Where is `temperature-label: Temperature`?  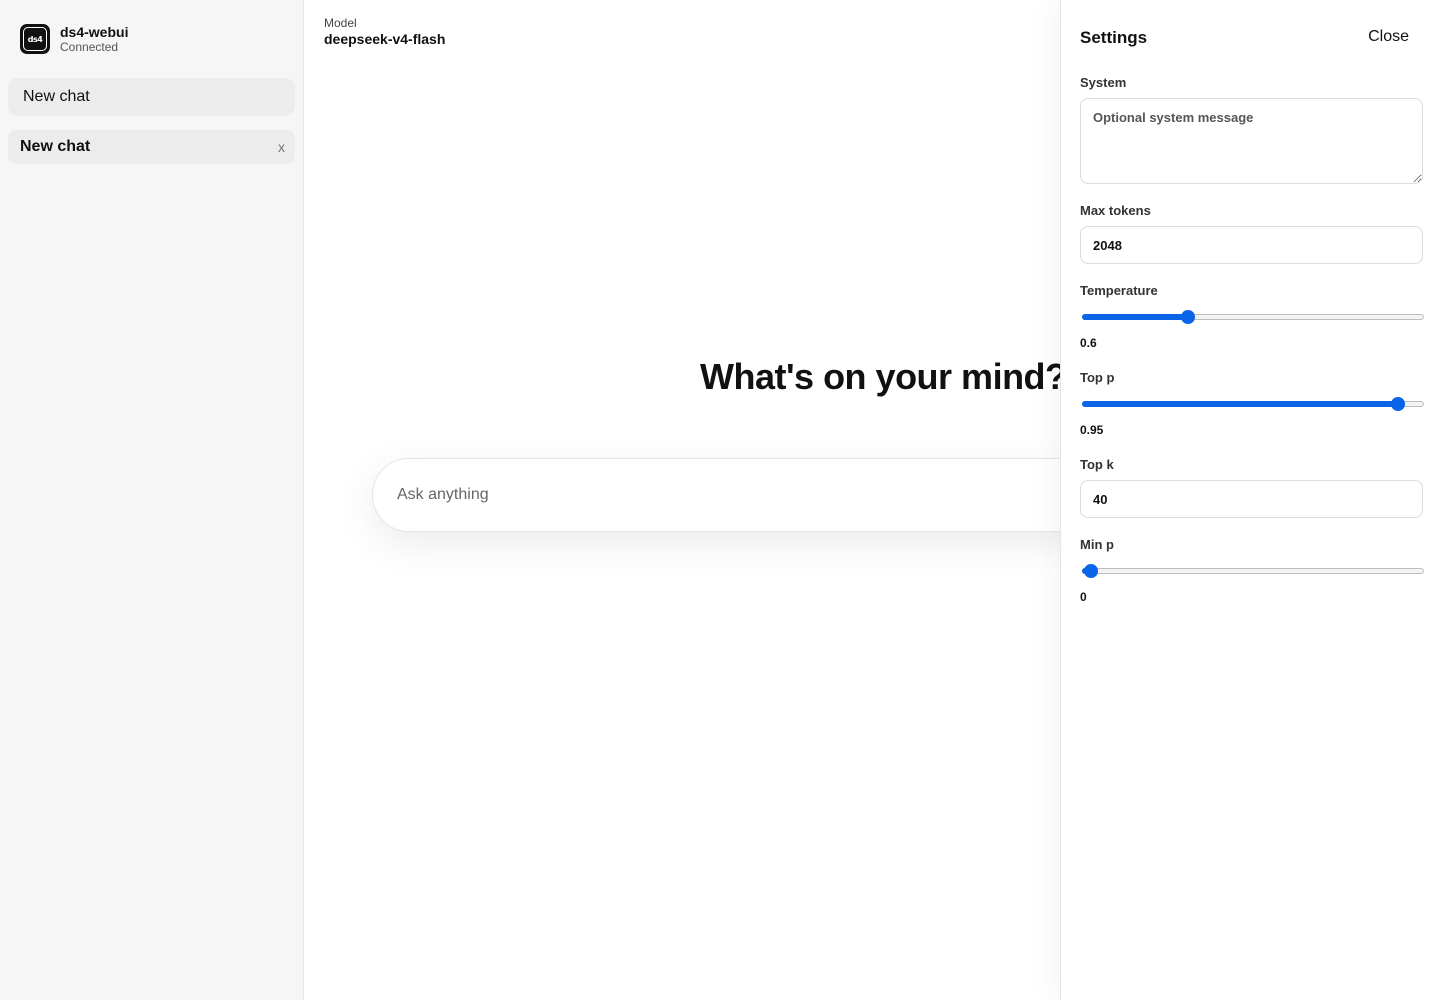
temperature-label: Temperature is located at coordinates (1119, 290).